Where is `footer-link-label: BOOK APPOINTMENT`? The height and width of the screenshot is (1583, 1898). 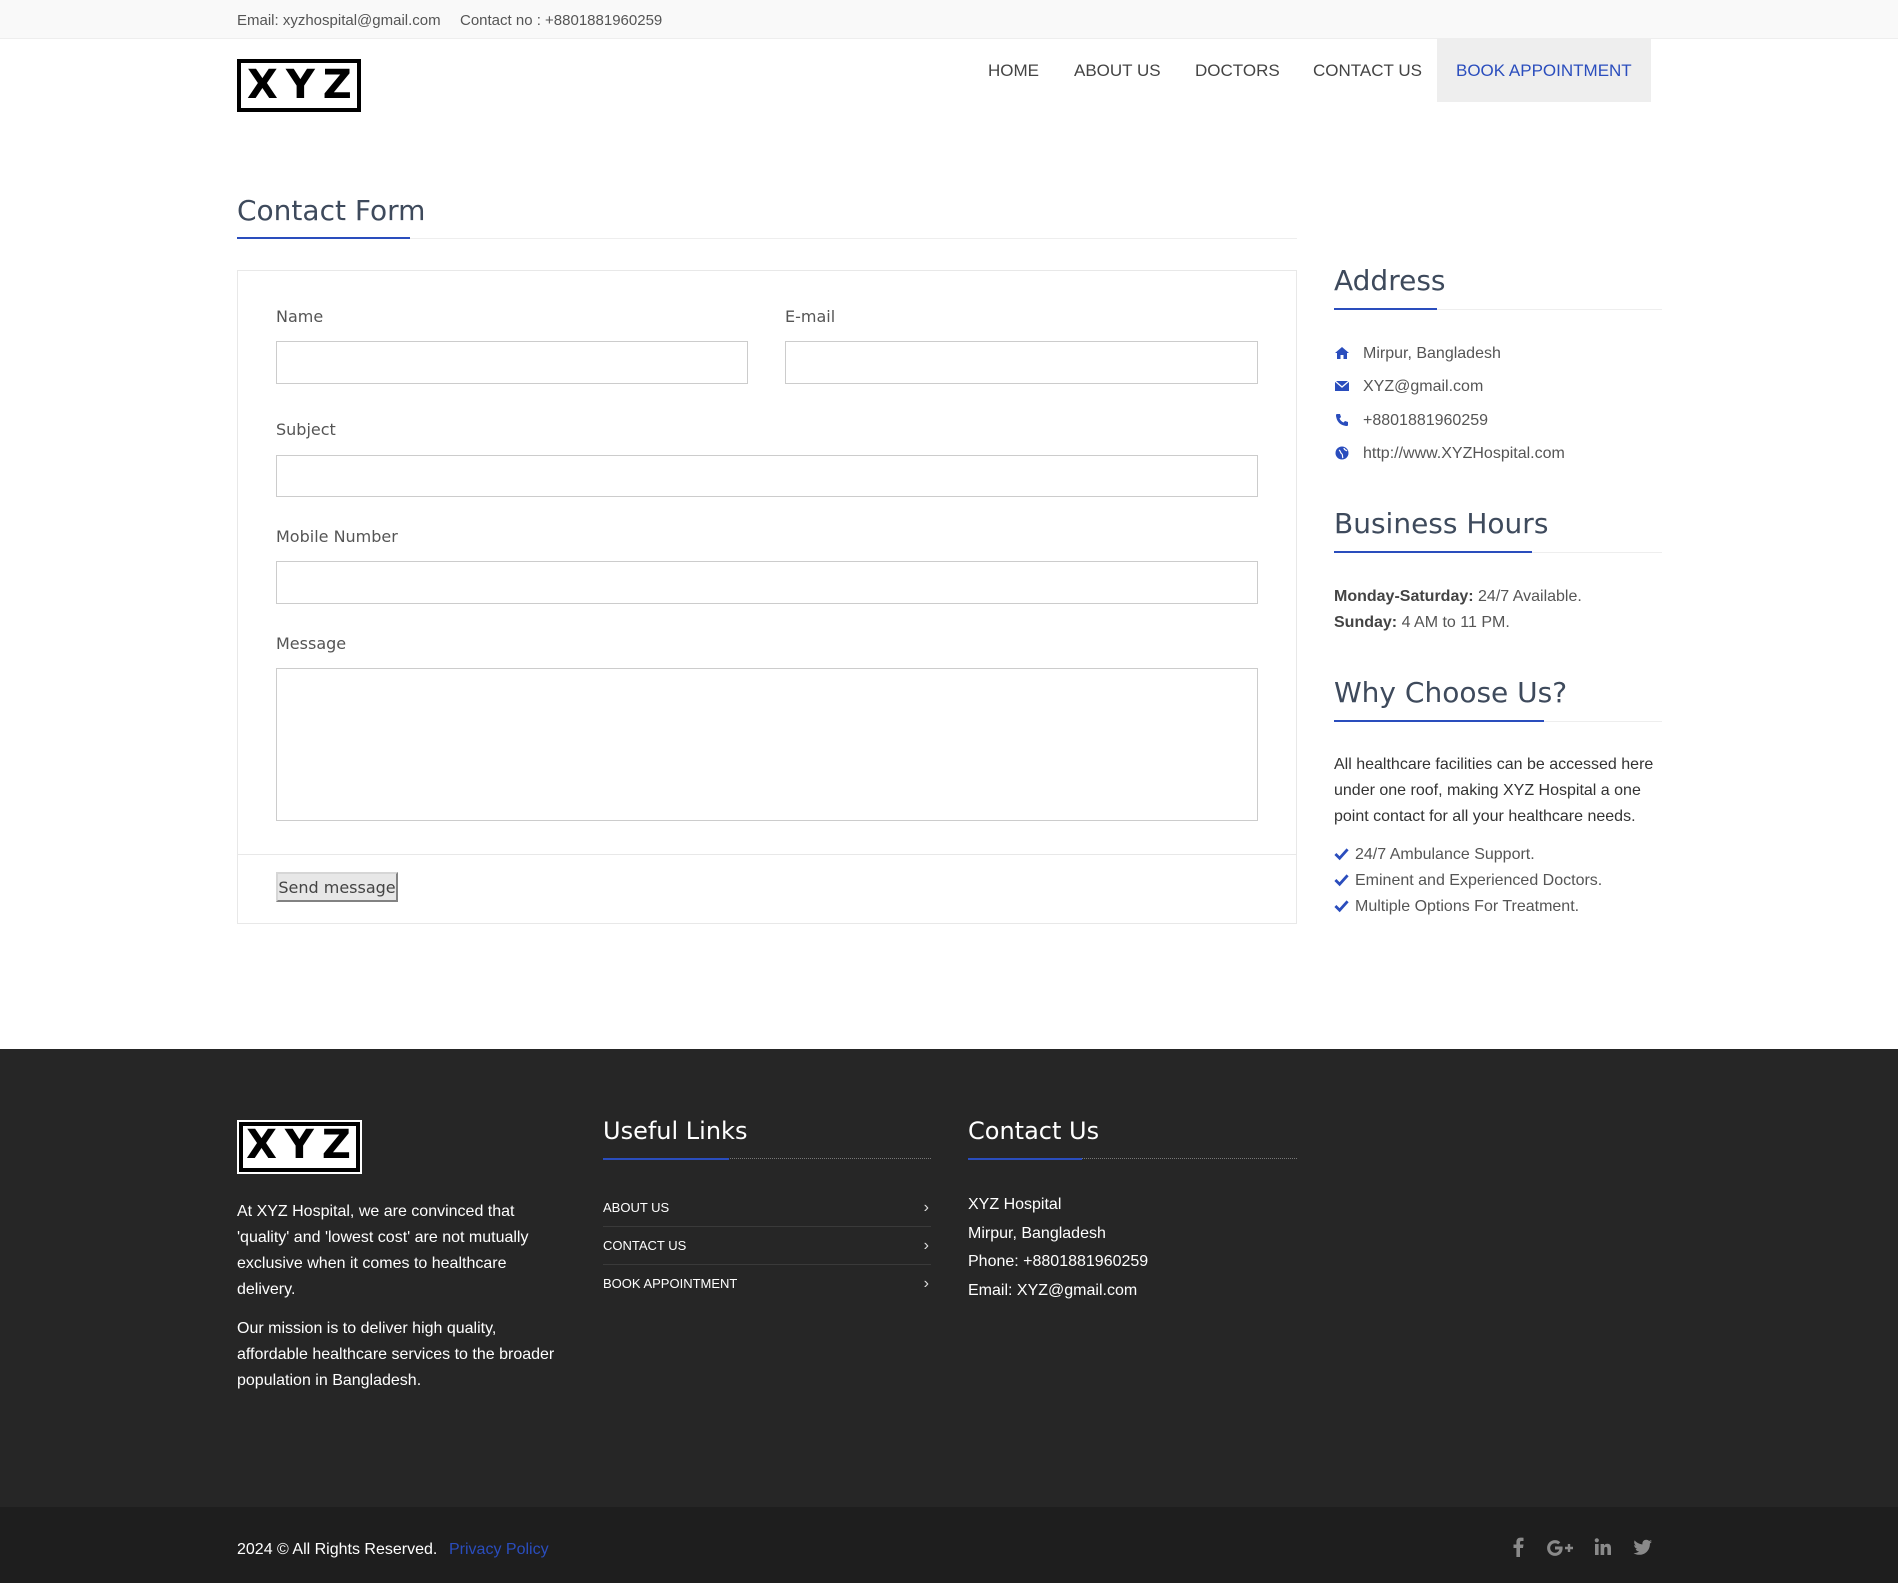
footer-link-label: BOOK APPOINTMENT is located at coordinates (670, 1283).